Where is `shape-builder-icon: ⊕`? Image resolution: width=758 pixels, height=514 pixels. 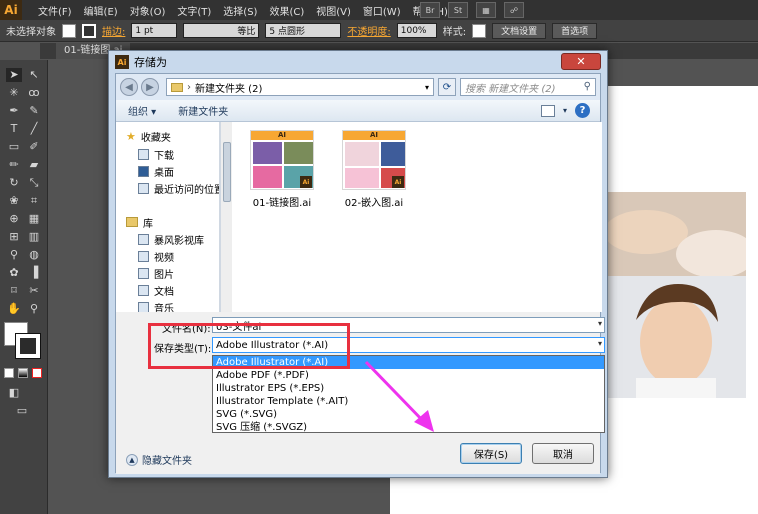 shape-builder-icon: ⊕ is located at coordinates (14, 219).